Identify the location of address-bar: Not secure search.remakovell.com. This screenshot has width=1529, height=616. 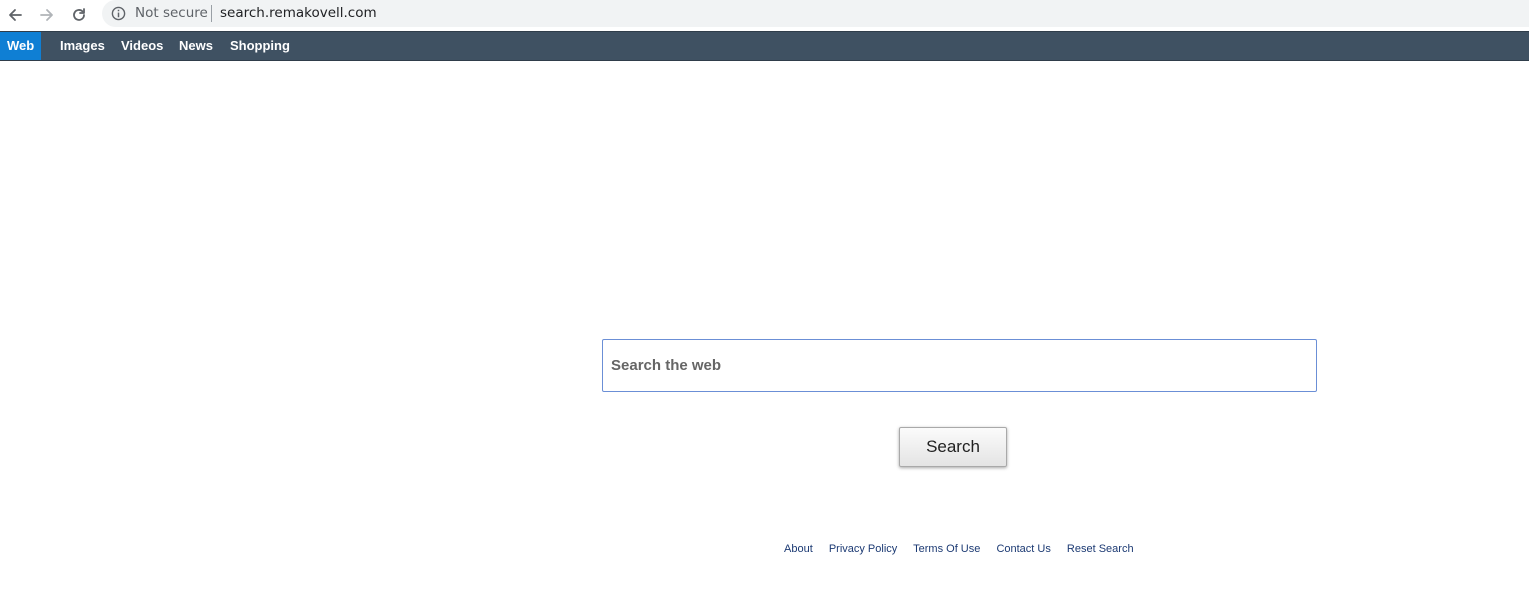
(815, 13).